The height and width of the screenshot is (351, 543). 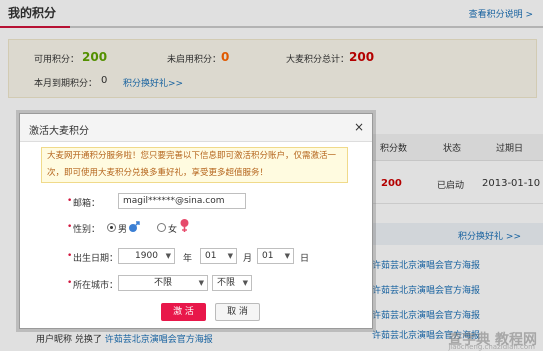 What do you see at coordinates (173, 230) in the screenshot?
I see `gender-female-label: 女` at bounding box center [173, 230].